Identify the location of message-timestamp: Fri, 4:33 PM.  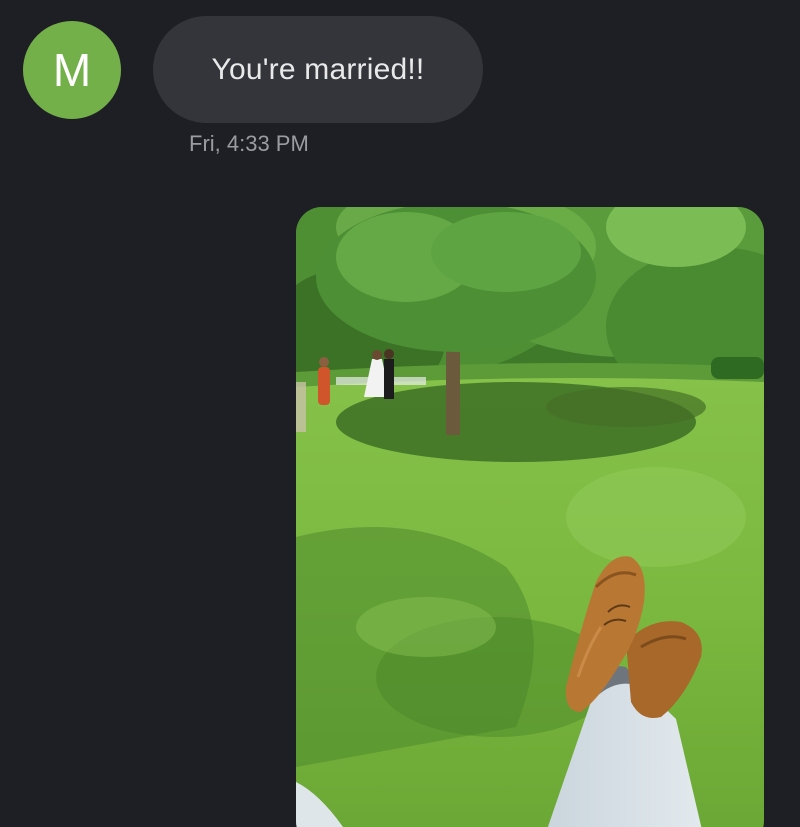
(249, 143).